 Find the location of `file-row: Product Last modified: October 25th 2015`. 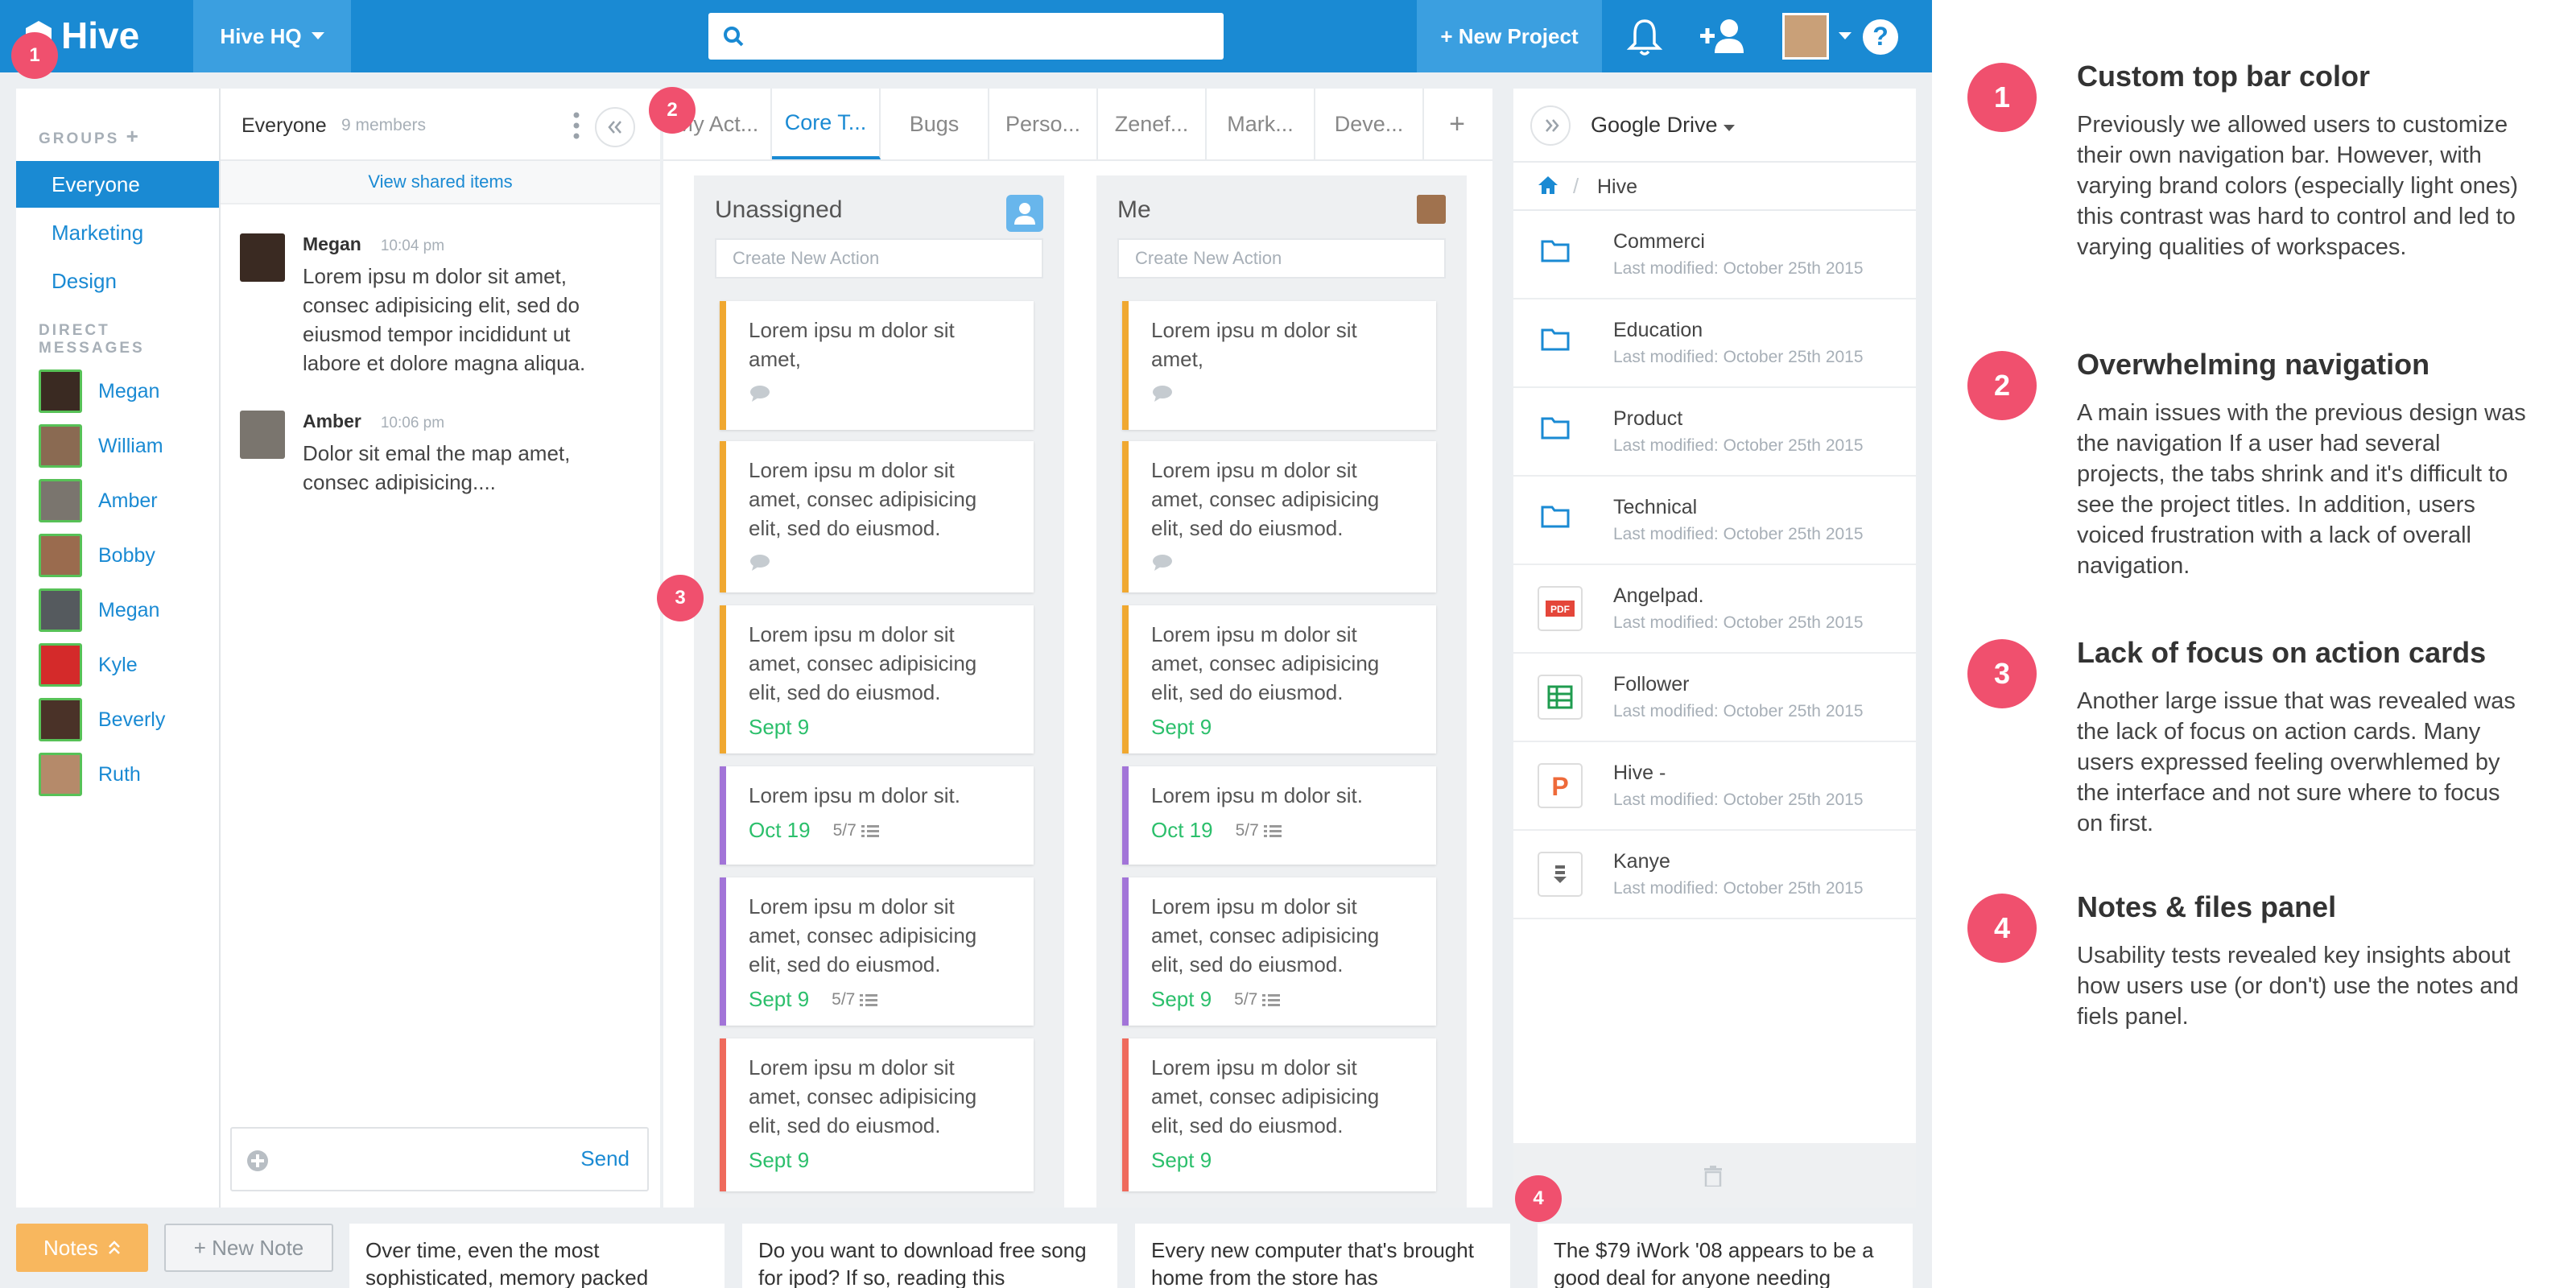

file-row: Product Last modified: October 25th 2015 is located at coordinates (1714, 432).